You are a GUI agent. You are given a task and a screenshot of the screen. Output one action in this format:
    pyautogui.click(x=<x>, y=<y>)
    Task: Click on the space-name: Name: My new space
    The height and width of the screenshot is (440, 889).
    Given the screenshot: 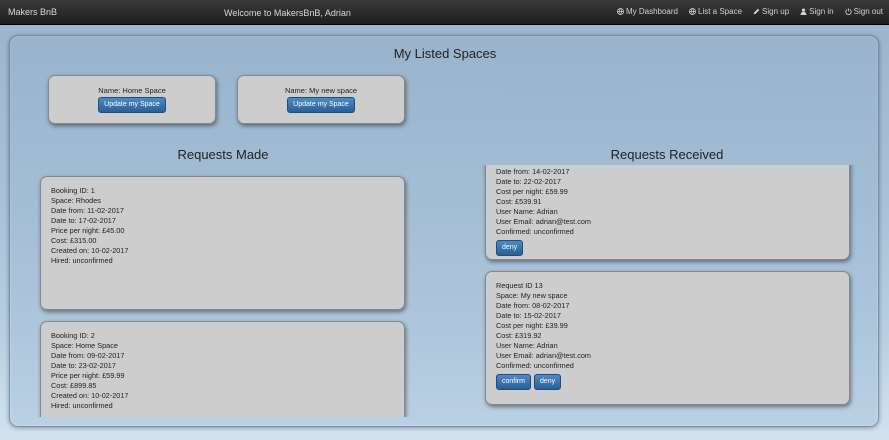 What is the action you would take?
    pyautogui.click(x=321, y=90)
    